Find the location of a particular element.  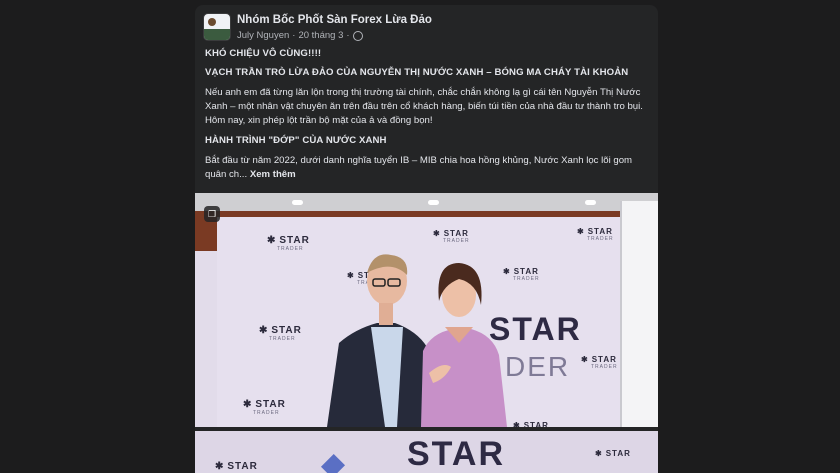

stack-icon: ❐ is located at coordinates (212, 214).